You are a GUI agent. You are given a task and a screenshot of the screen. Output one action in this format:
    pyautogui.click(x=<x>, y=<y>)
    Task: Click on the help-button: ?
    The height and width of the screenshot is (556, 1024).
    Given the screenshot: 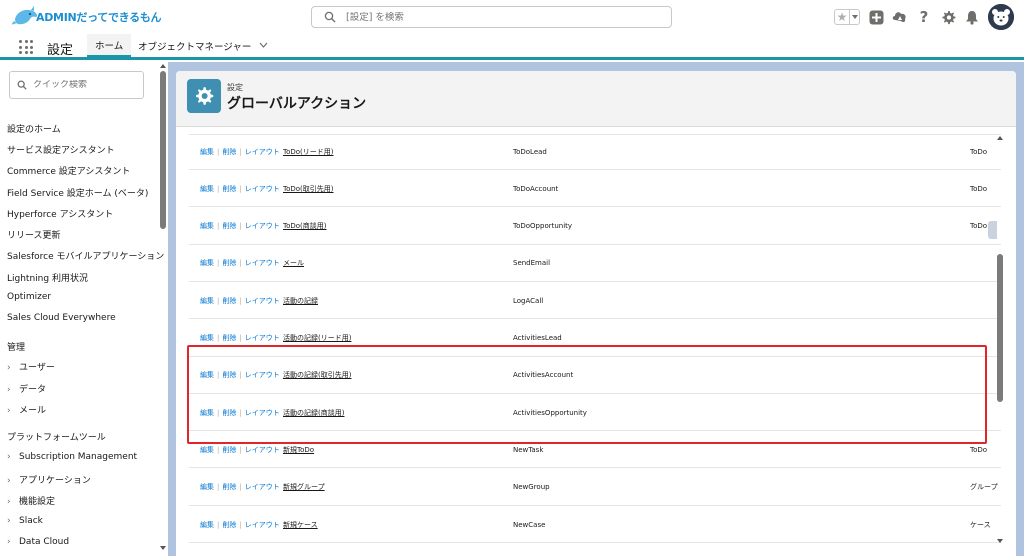 What is the action you would take?
    pyautogui.click(x=924, y=17)
    